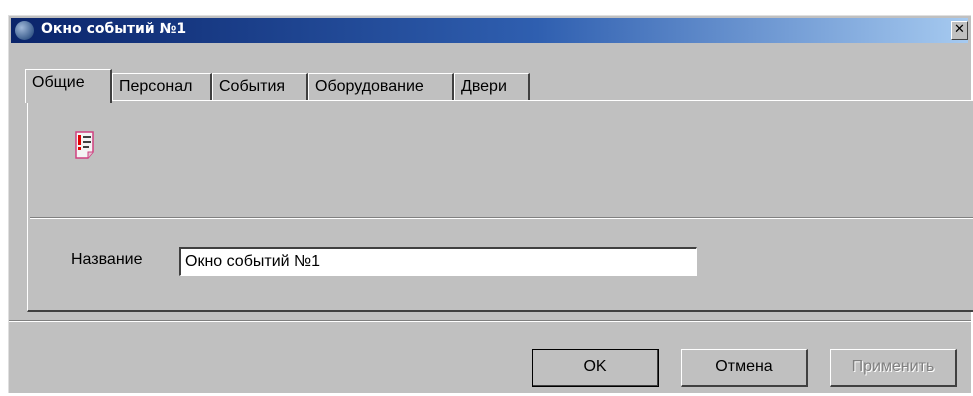  I want to click on footer-divider, so click(490, 321).